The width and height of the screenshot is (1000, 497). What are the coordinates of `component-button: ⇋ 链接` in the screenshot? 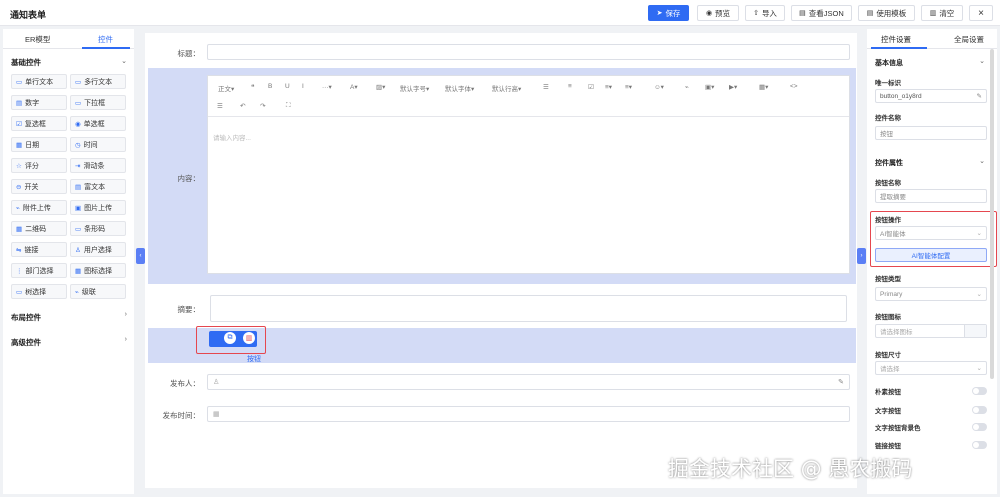 It's located at (39, 249).